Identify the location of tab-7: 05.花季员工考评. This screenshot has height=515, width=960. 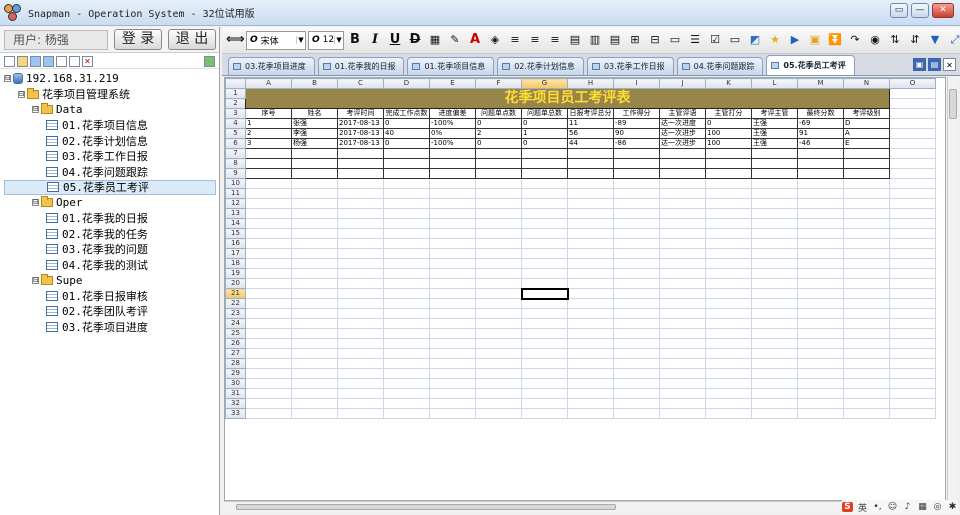
(810, 65).